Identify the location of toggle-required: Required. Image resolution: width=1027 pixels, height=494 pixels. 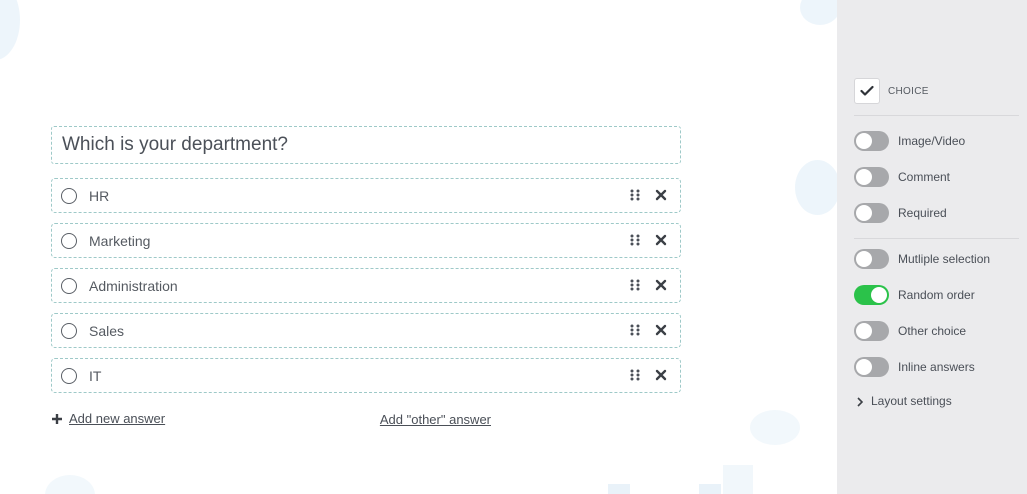
(900, 213).